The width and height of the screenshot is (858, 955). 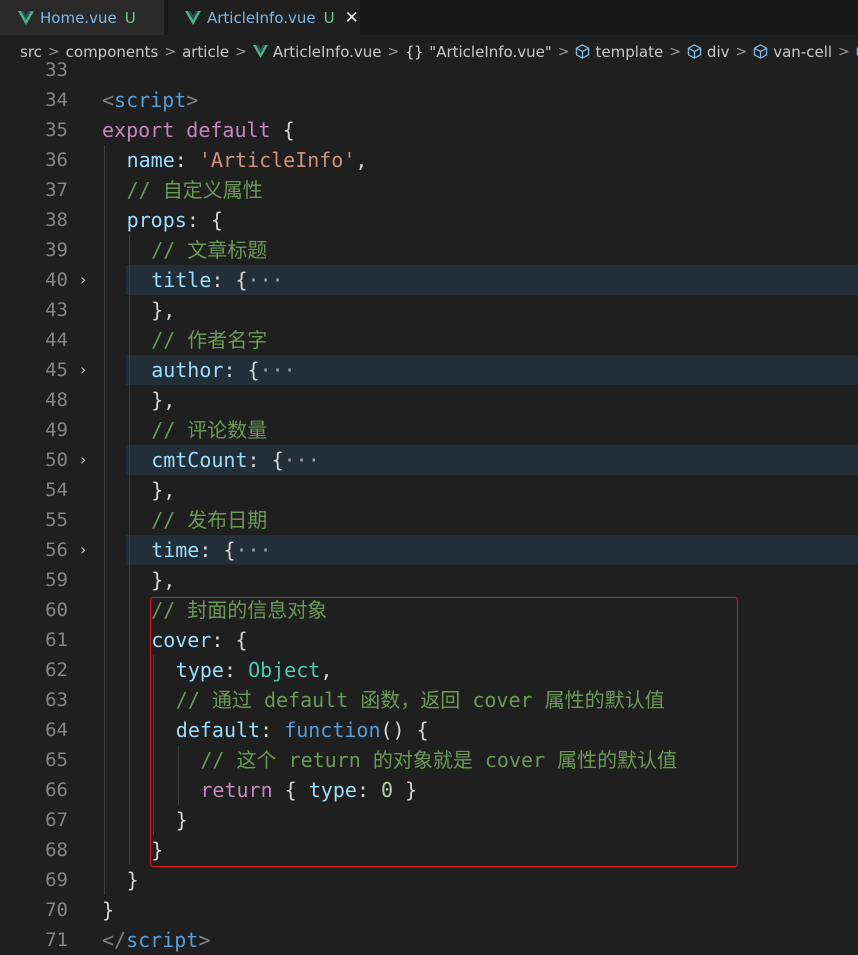 What do you see at coordinates (56, 580) in the screenshot?
I see `line-number: 59` at bounding box center [56, 580].